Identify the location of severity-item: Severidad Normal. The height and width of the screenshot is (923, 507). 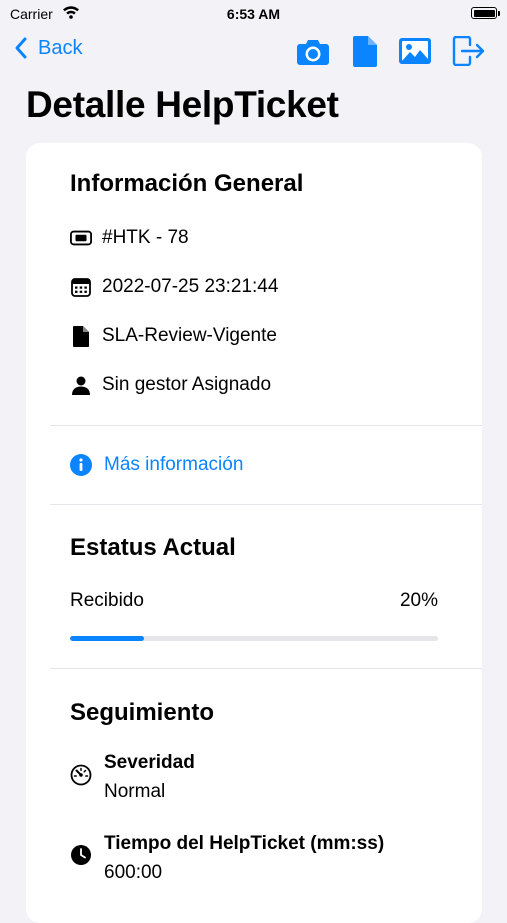
(132, 777).